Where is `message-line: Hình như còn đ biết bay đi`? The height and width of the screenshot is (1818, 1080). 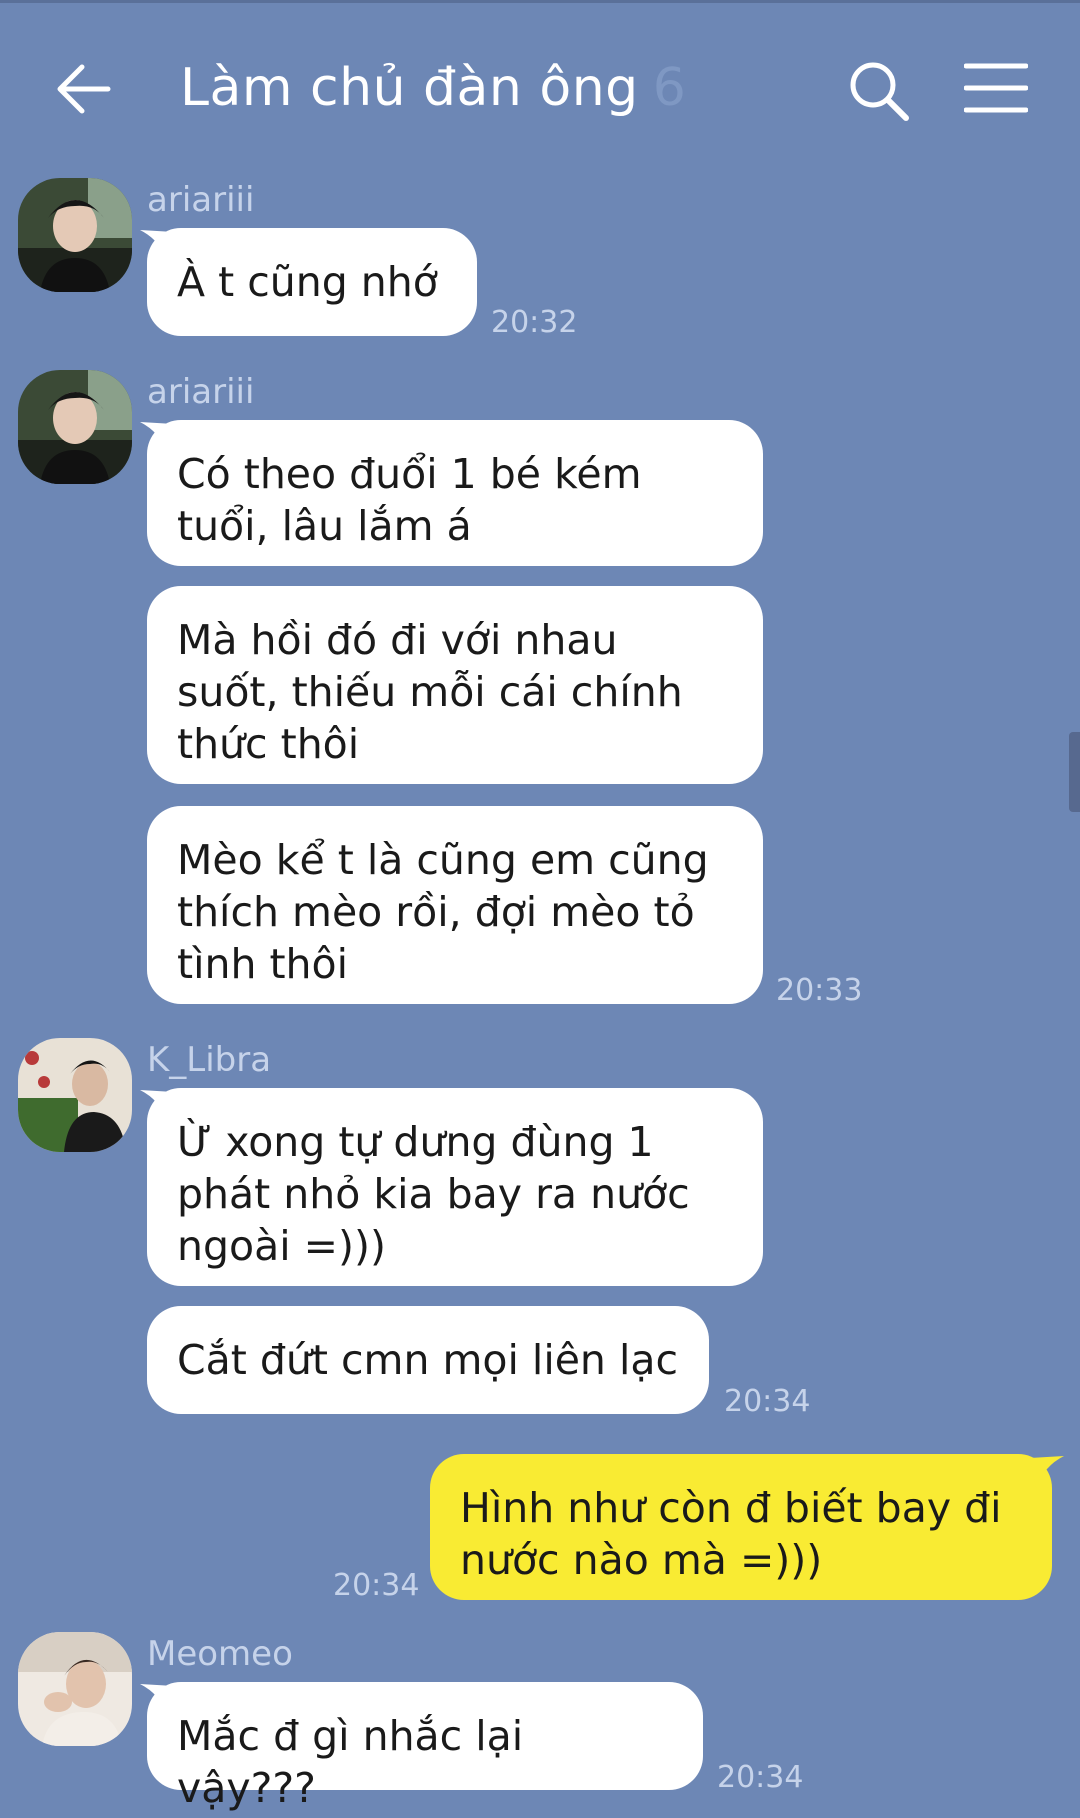 message-line: Hình như còn đ biết bay đi is located at coordinates (731, 1508).